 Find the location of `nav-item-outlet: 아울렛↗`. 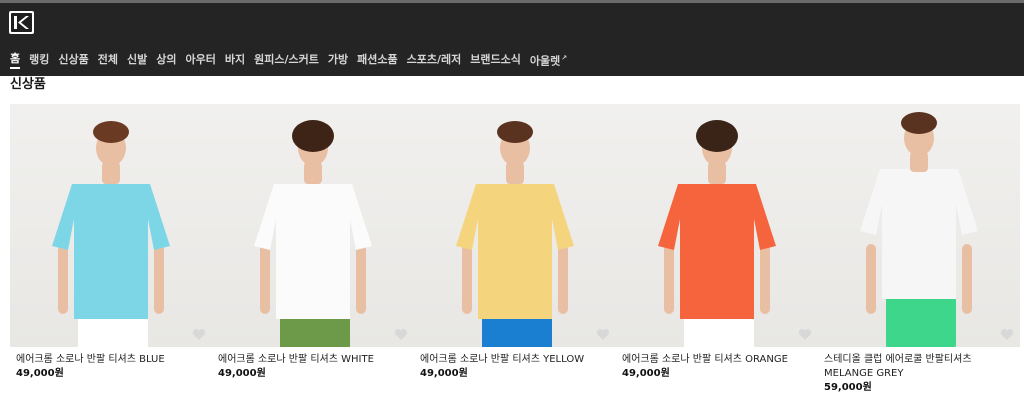

nav-item-outlet: 아울렛↗ is located at coordinates (548, 60).